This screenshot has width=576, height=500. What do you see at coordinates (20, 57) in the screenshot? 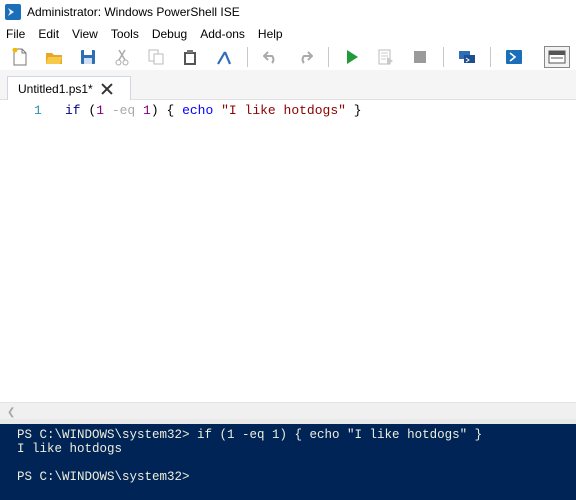
I see `new-file-icon` at bounding box center [20, 57].